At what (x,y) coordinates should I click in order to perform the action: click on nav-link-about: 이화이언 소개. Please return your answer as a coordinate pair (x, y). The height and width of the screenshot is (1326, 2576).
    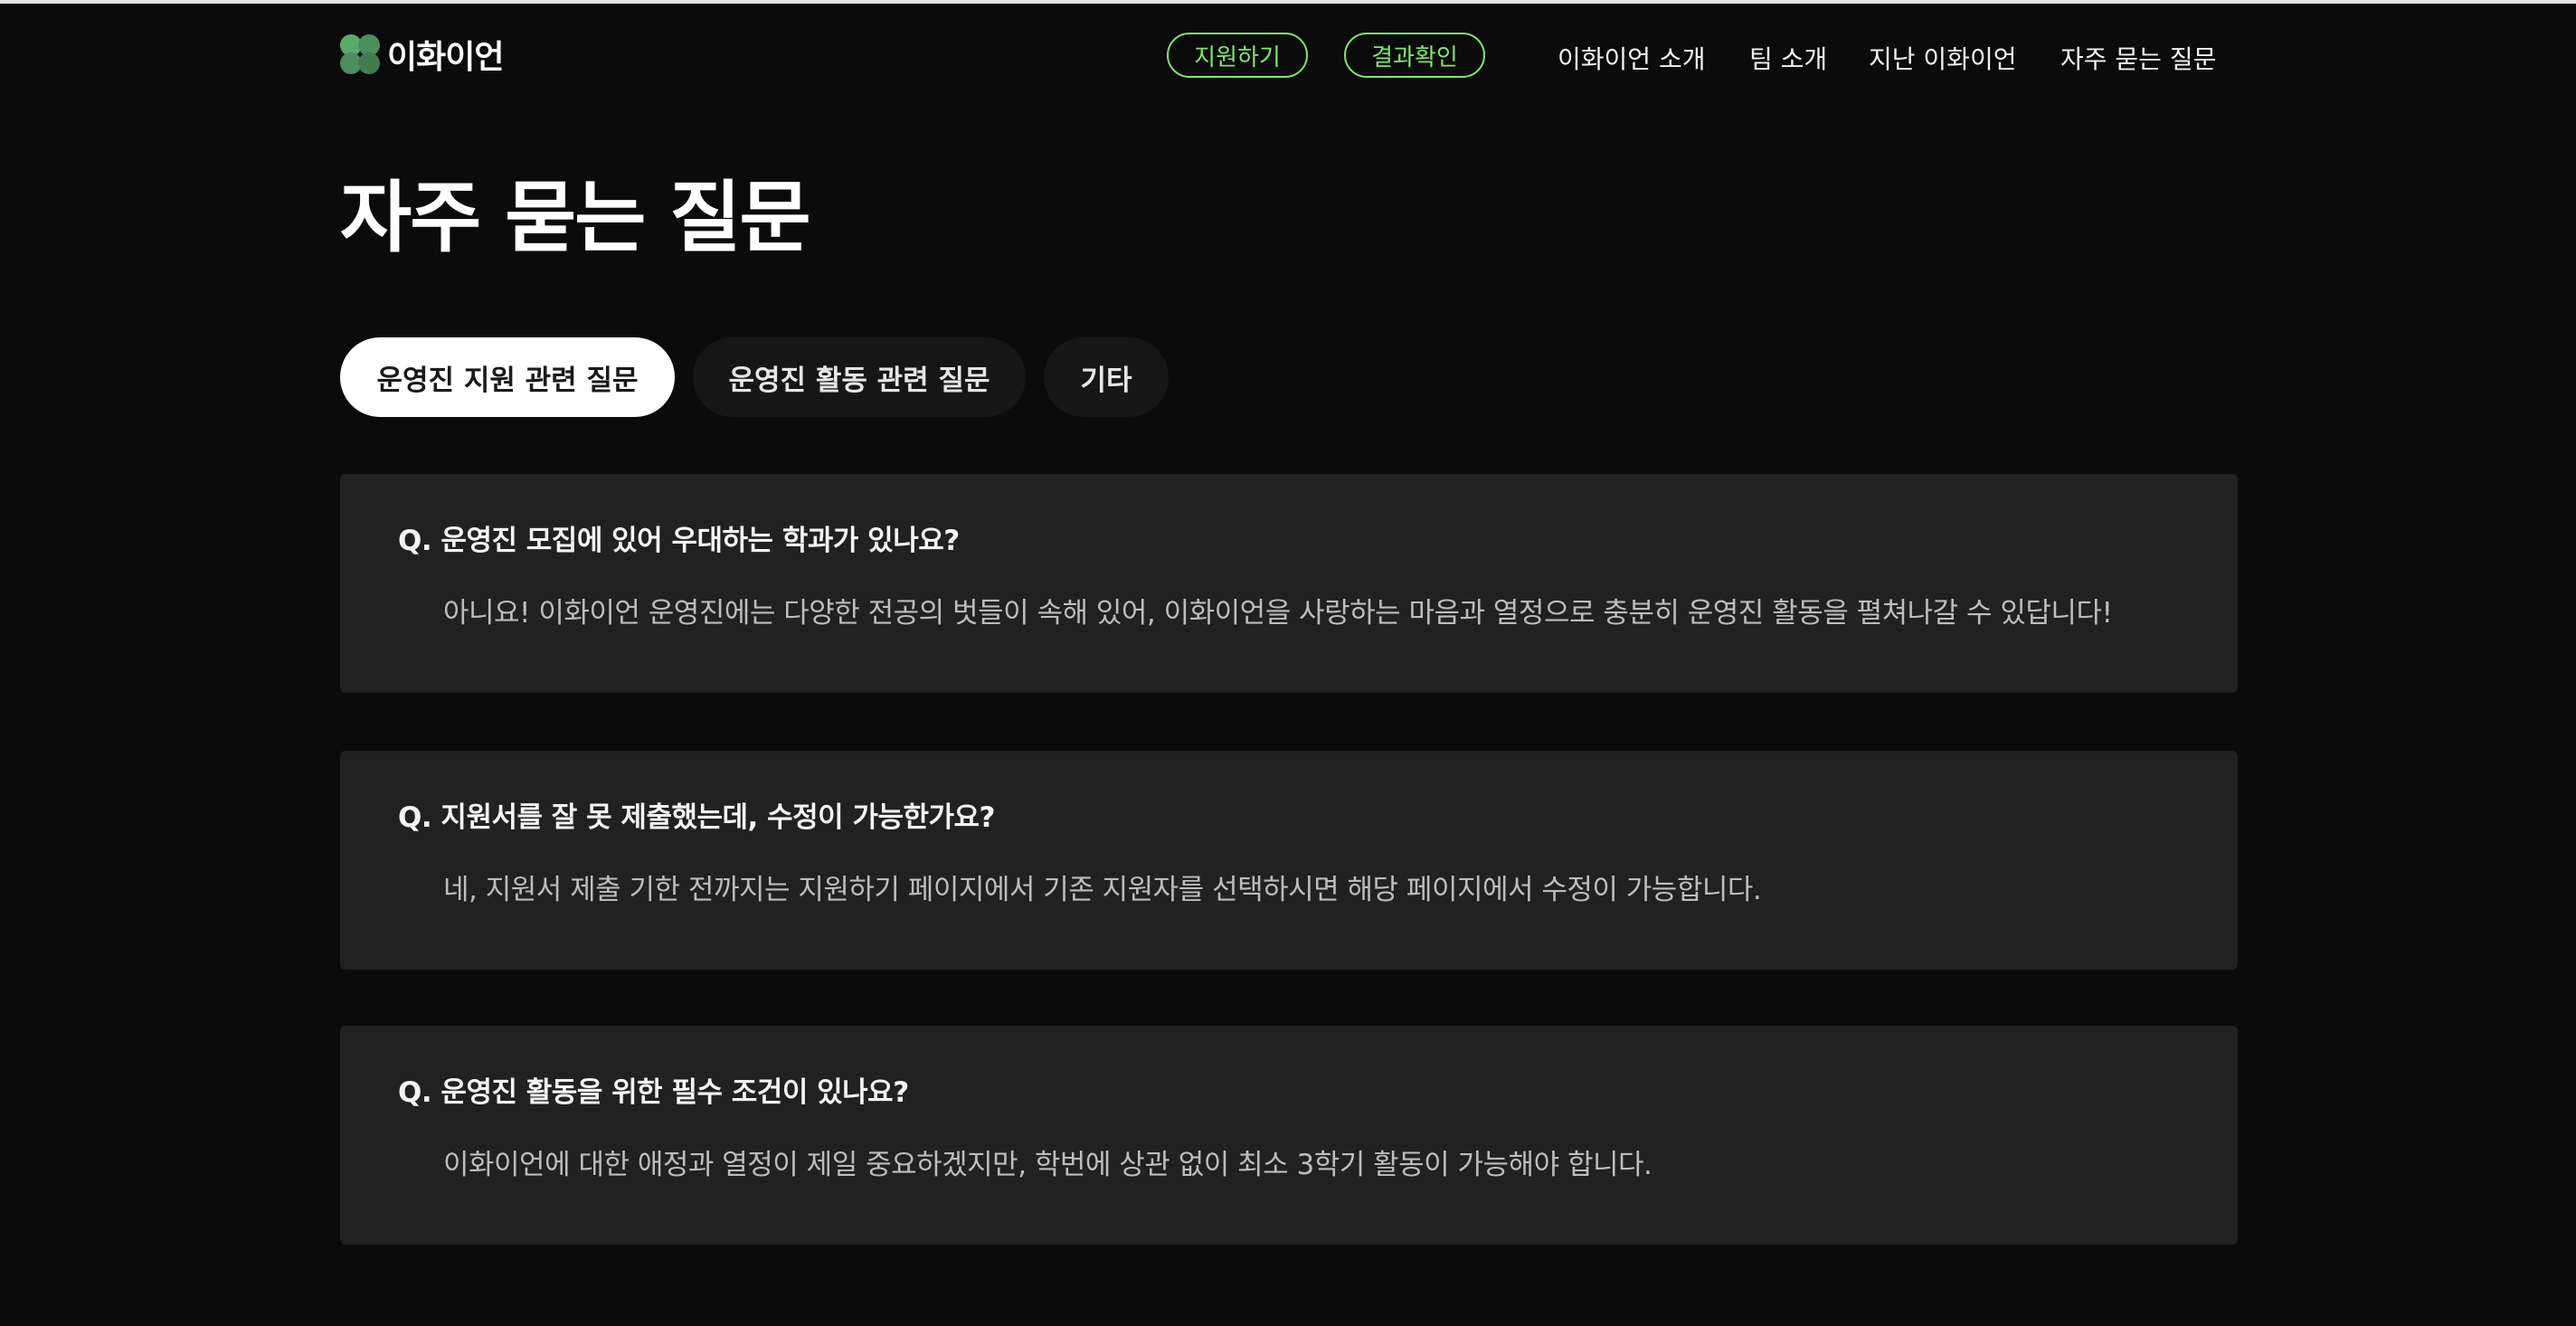
    Looking at the image, I should click on (1632, 58).